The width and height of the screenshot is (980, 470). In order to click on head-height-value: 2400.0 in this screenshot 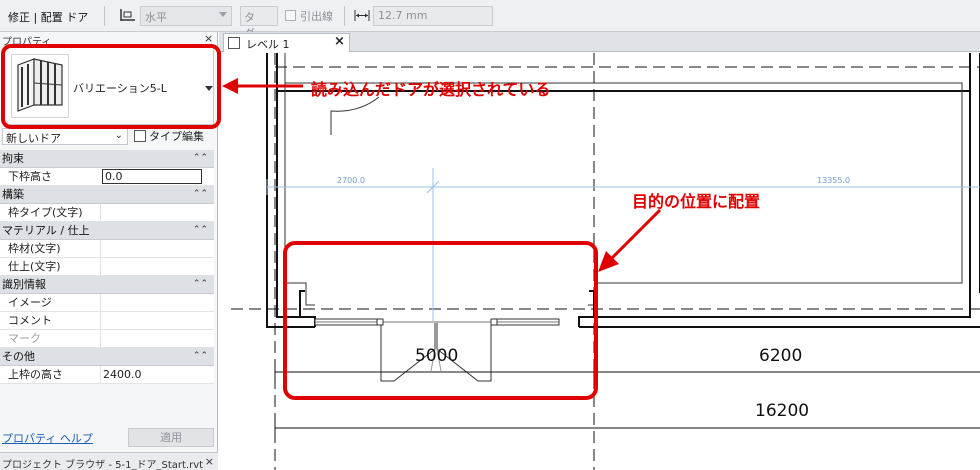, I will do `click(157, 375)`.